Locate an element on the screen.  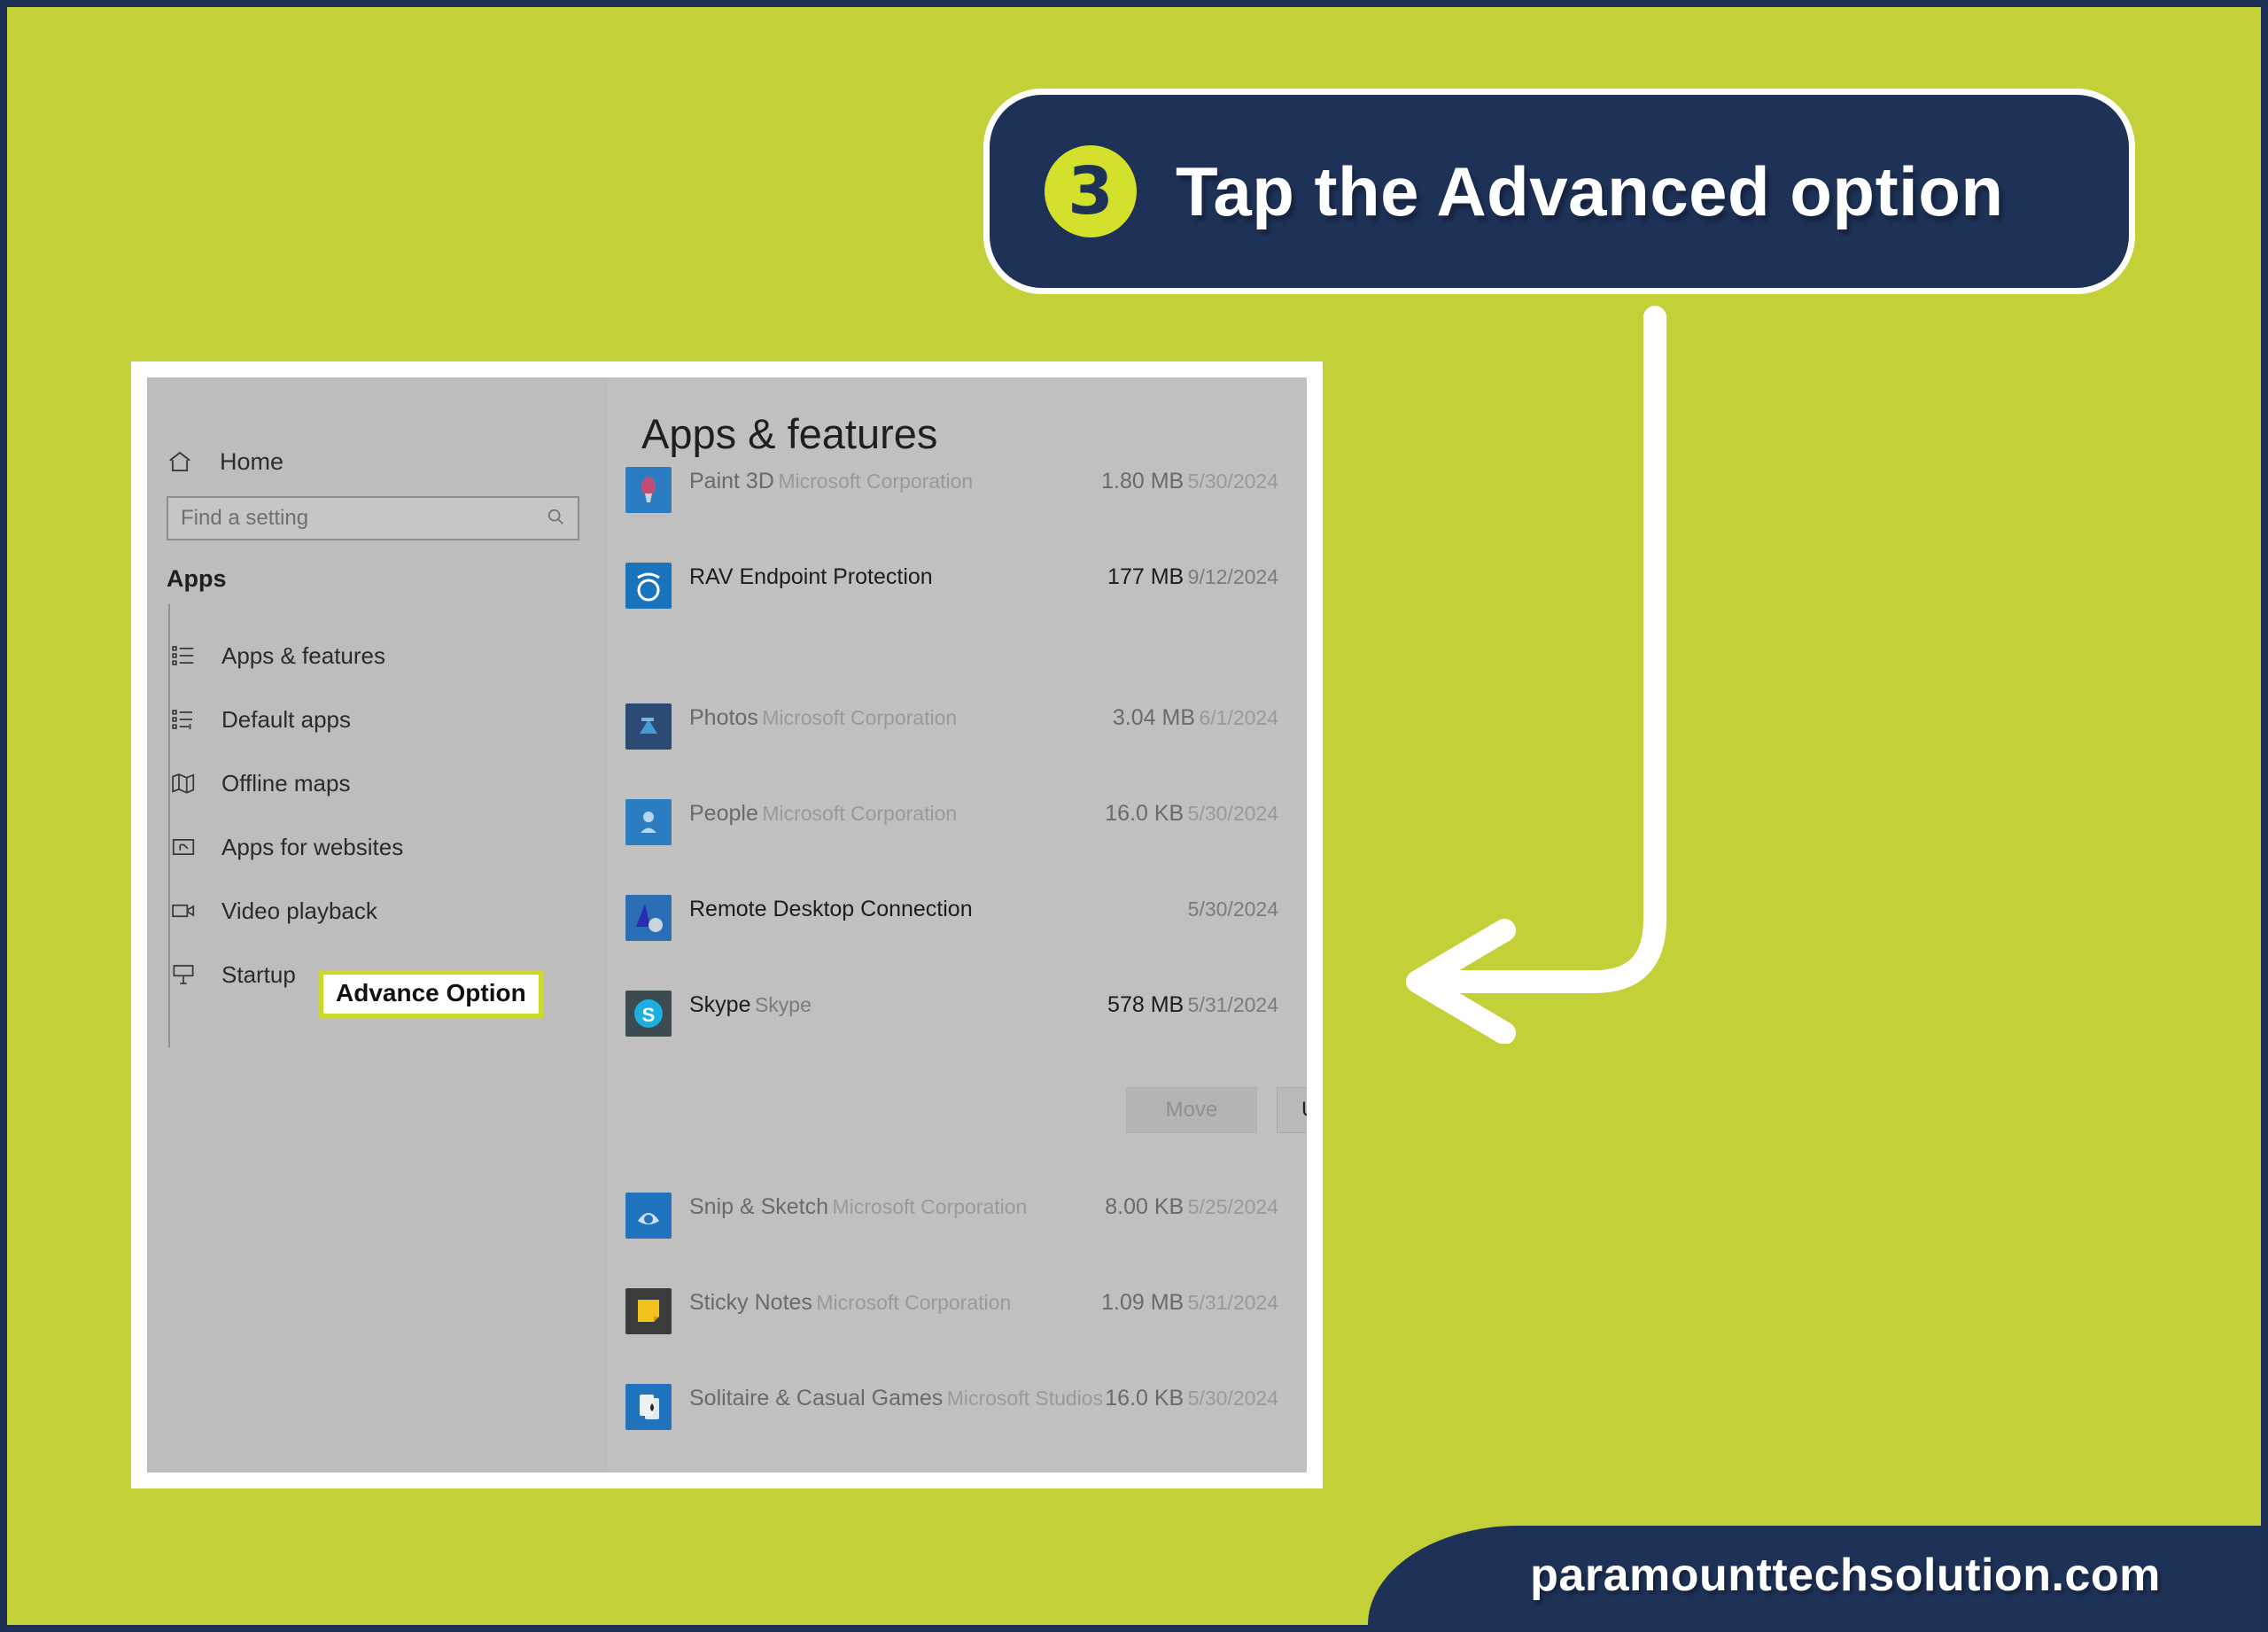
photos-icon is located at coordinates (648, 726).